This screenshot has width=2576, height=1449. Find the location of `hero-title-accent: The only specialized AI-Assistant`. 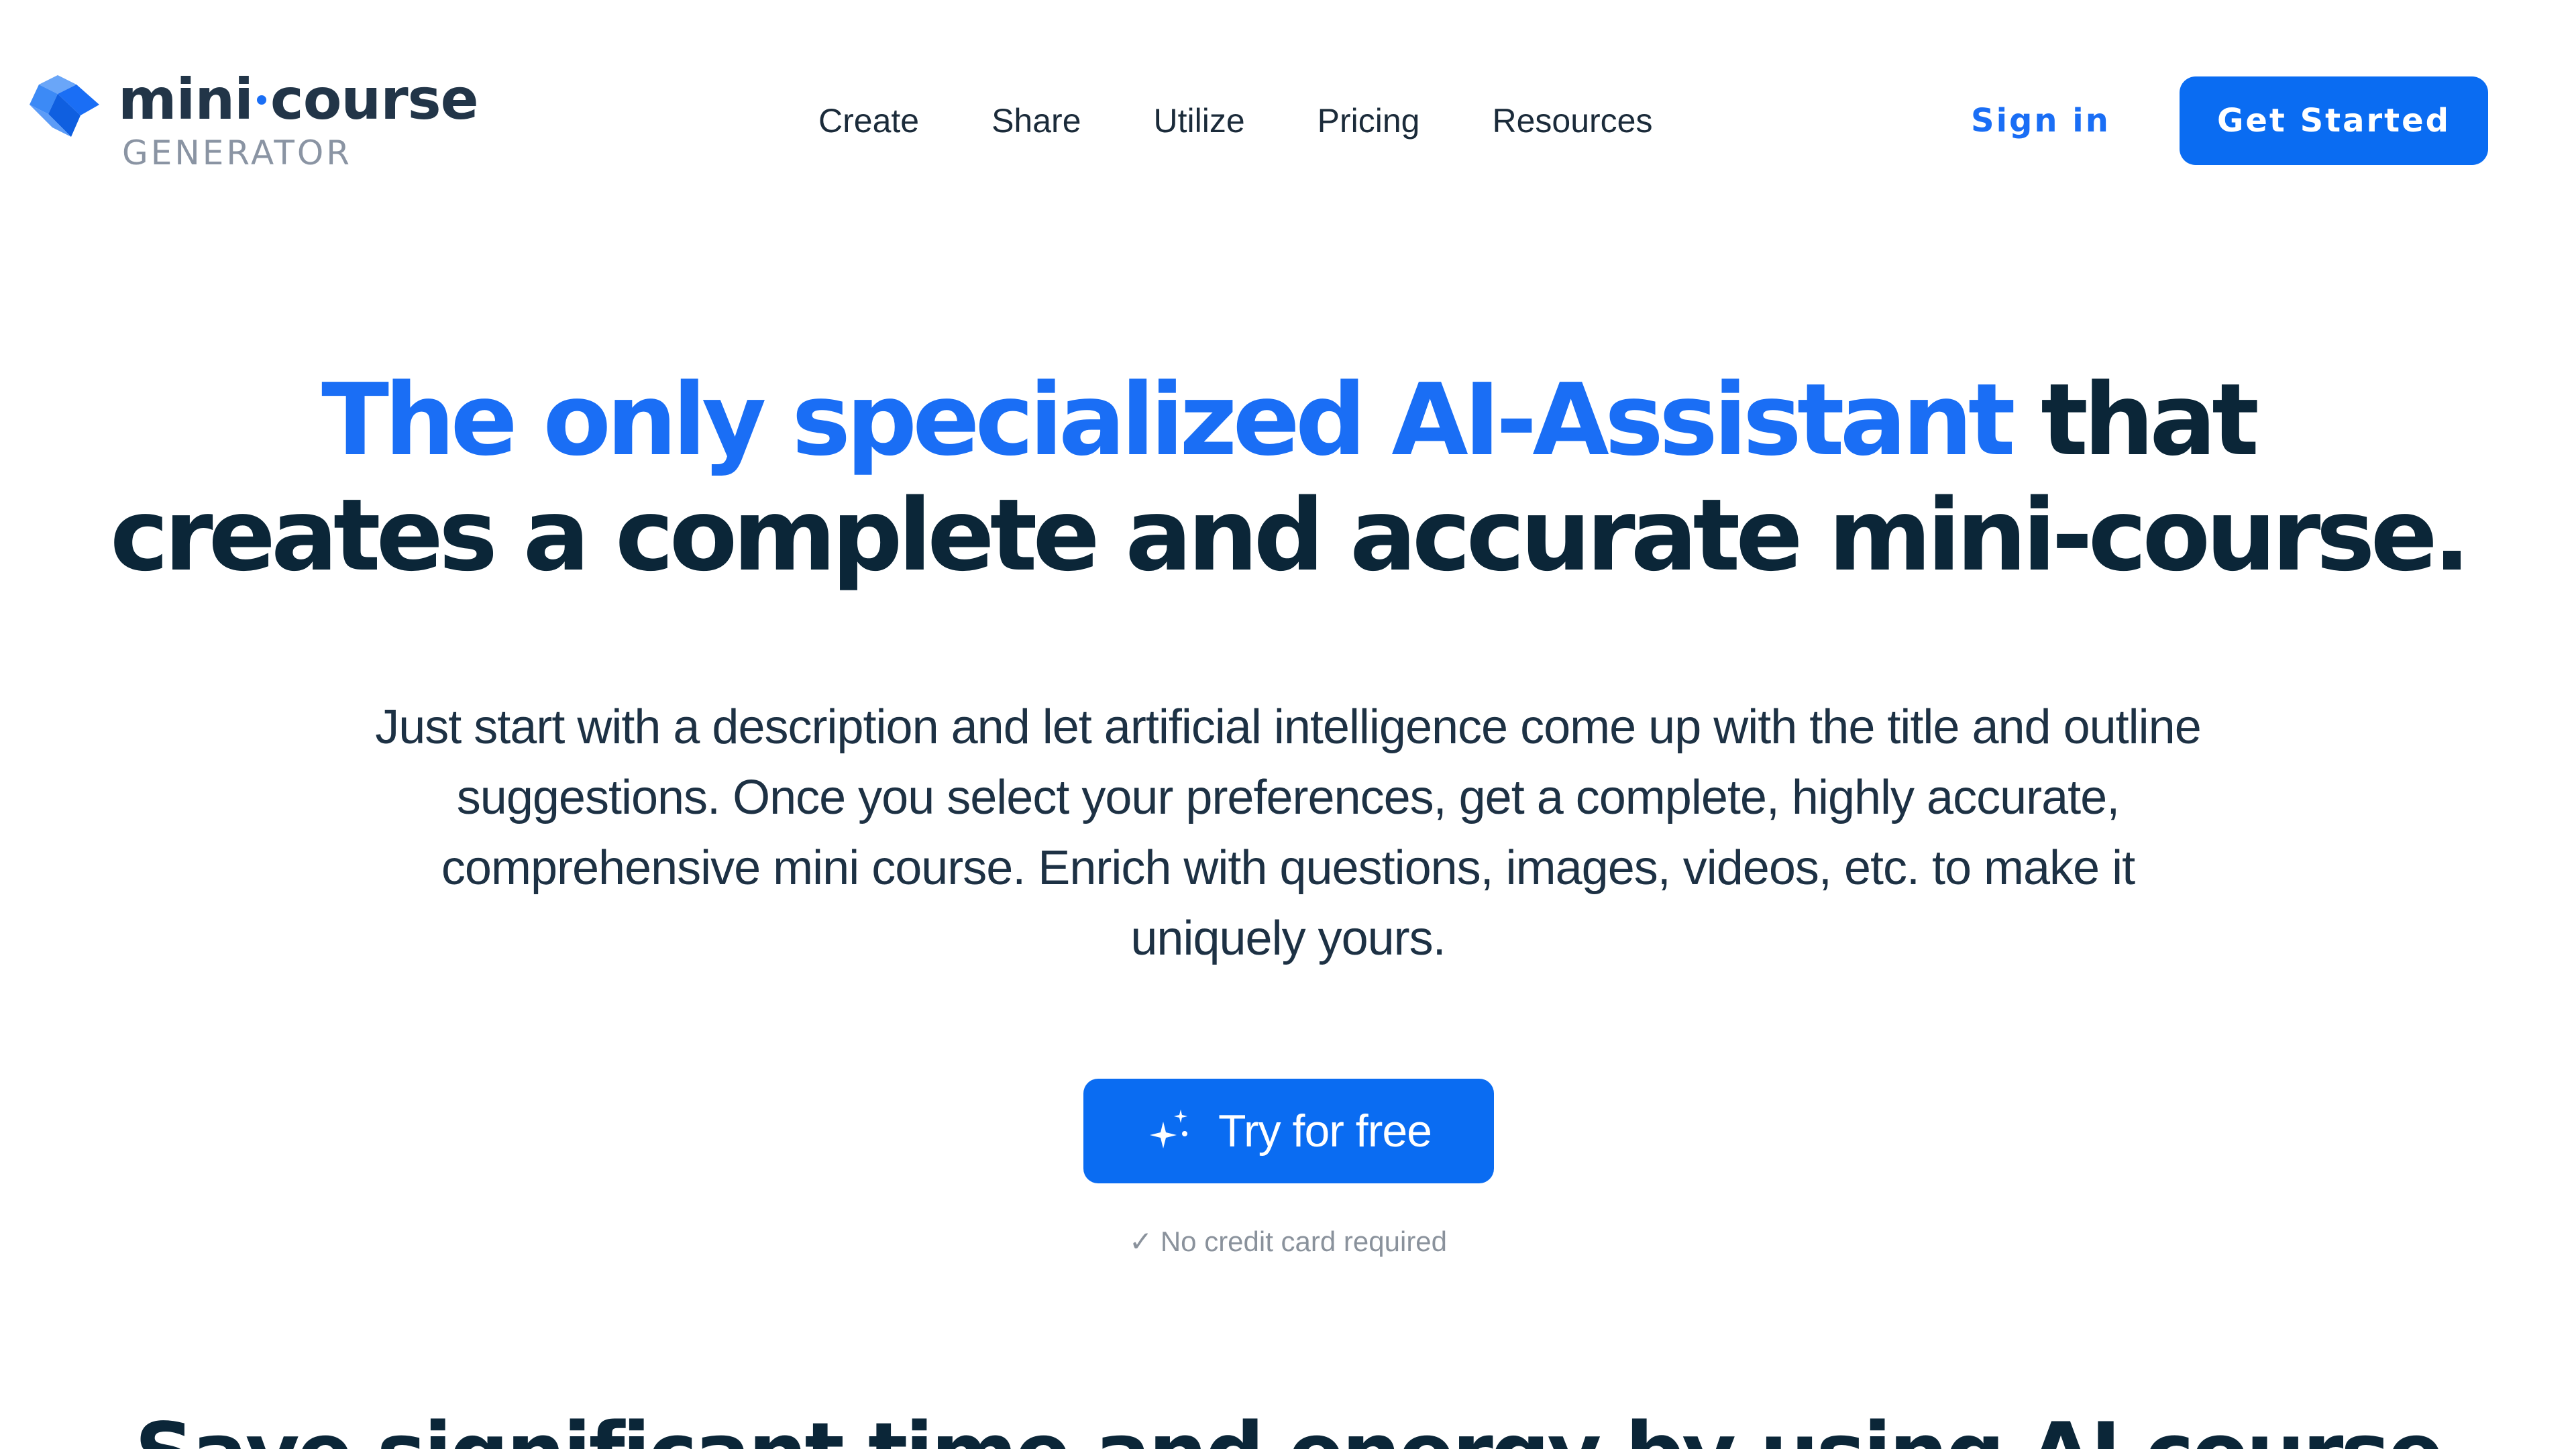

hero-title-accent: The only specialized AI-Assistant is located at coordinates (1168, 420).